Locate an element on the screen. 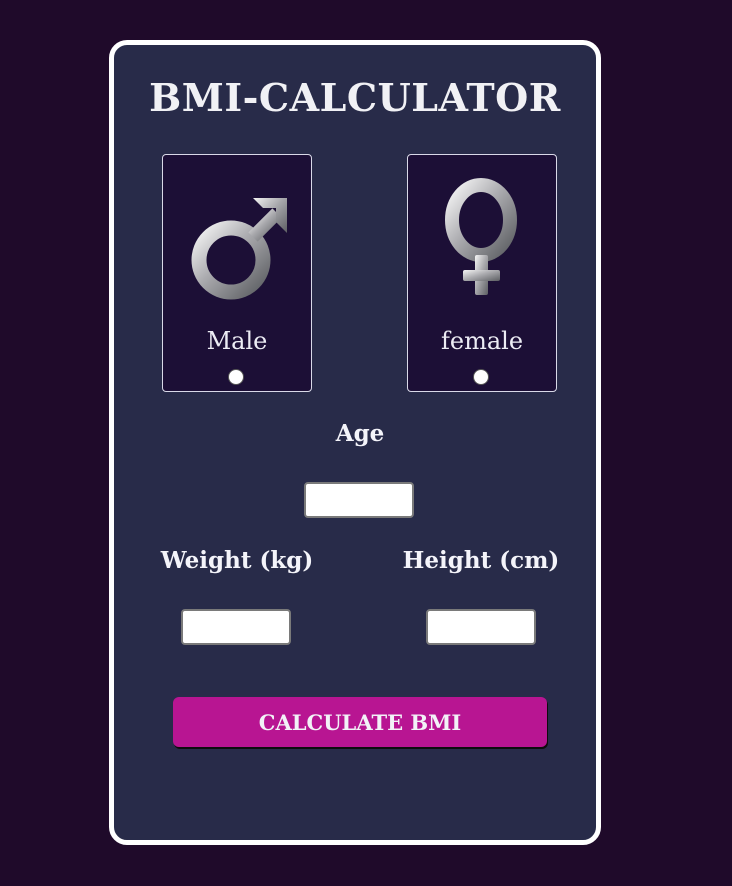  height-input is located at coordinates (481, 627).